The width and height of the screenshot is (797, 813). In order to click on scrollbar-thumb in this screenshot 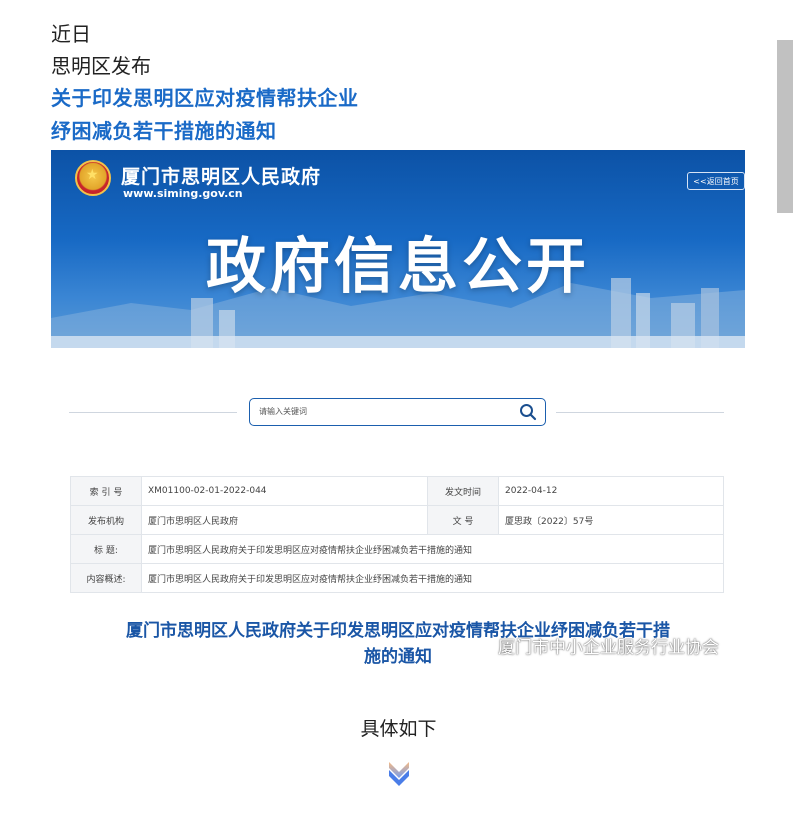, I will do `click(785, 126)`.